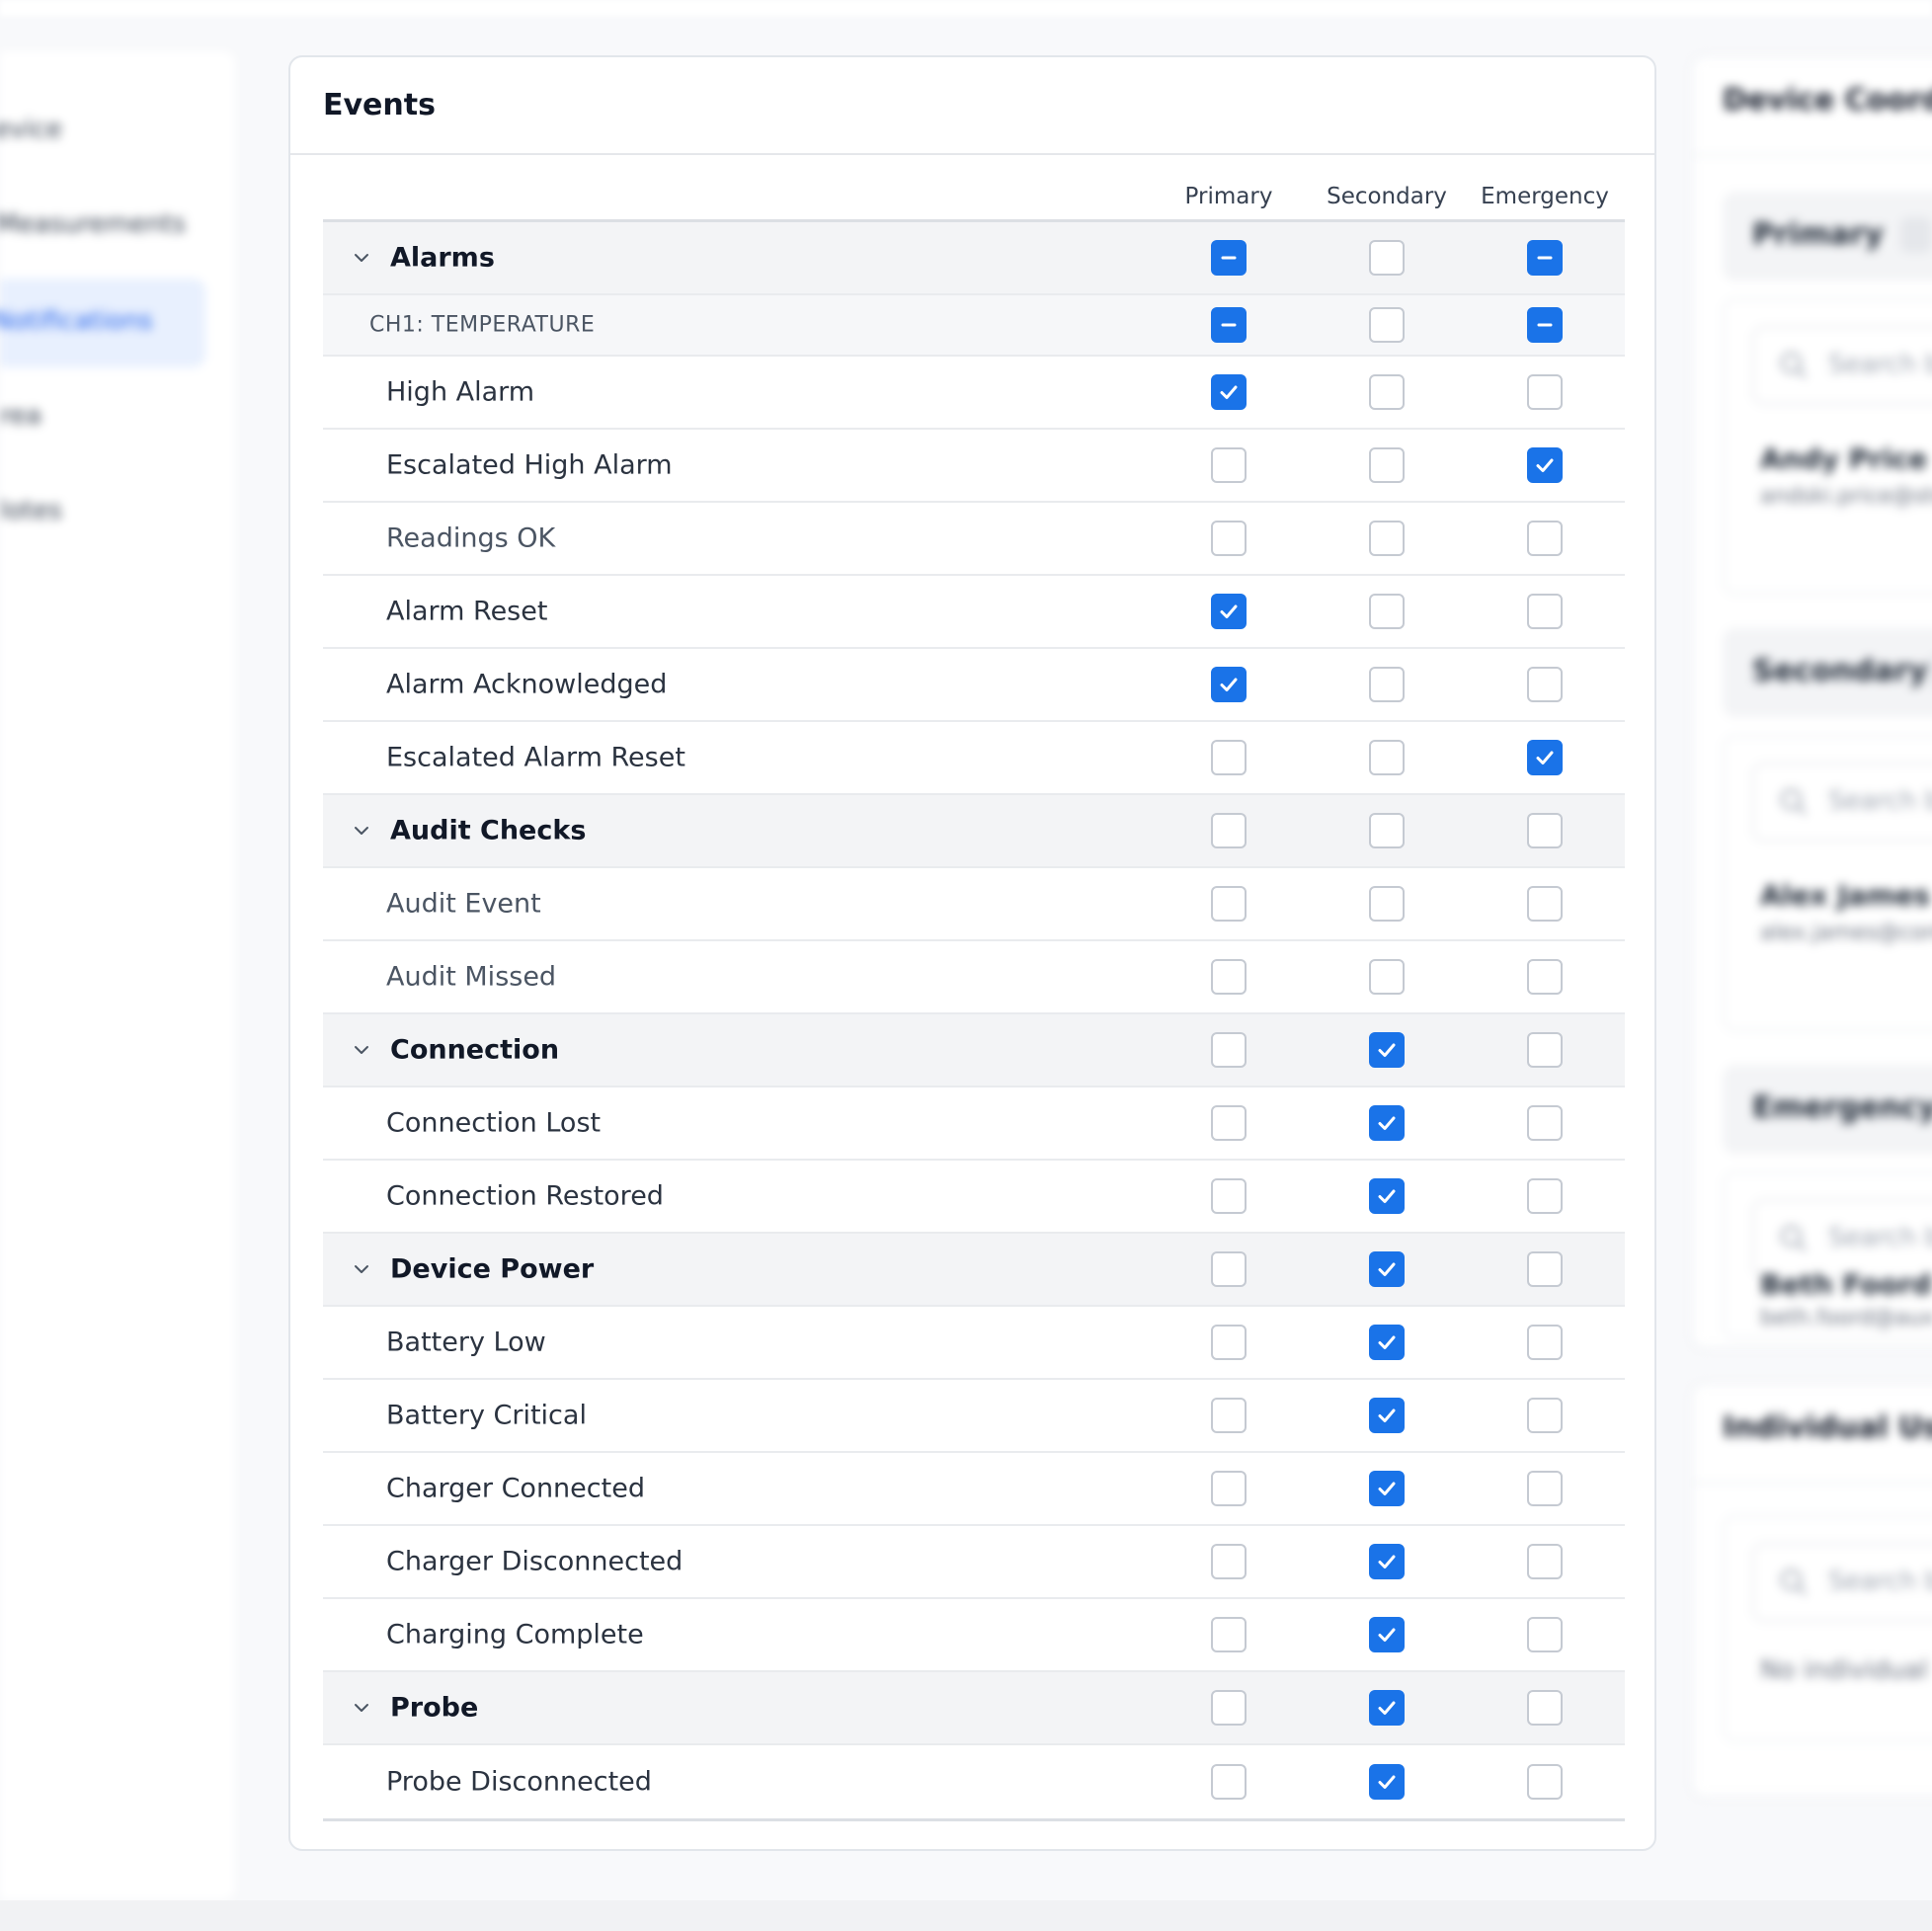  I want to click on sidebar-item-measurements: Measurements, so click(93, 224).